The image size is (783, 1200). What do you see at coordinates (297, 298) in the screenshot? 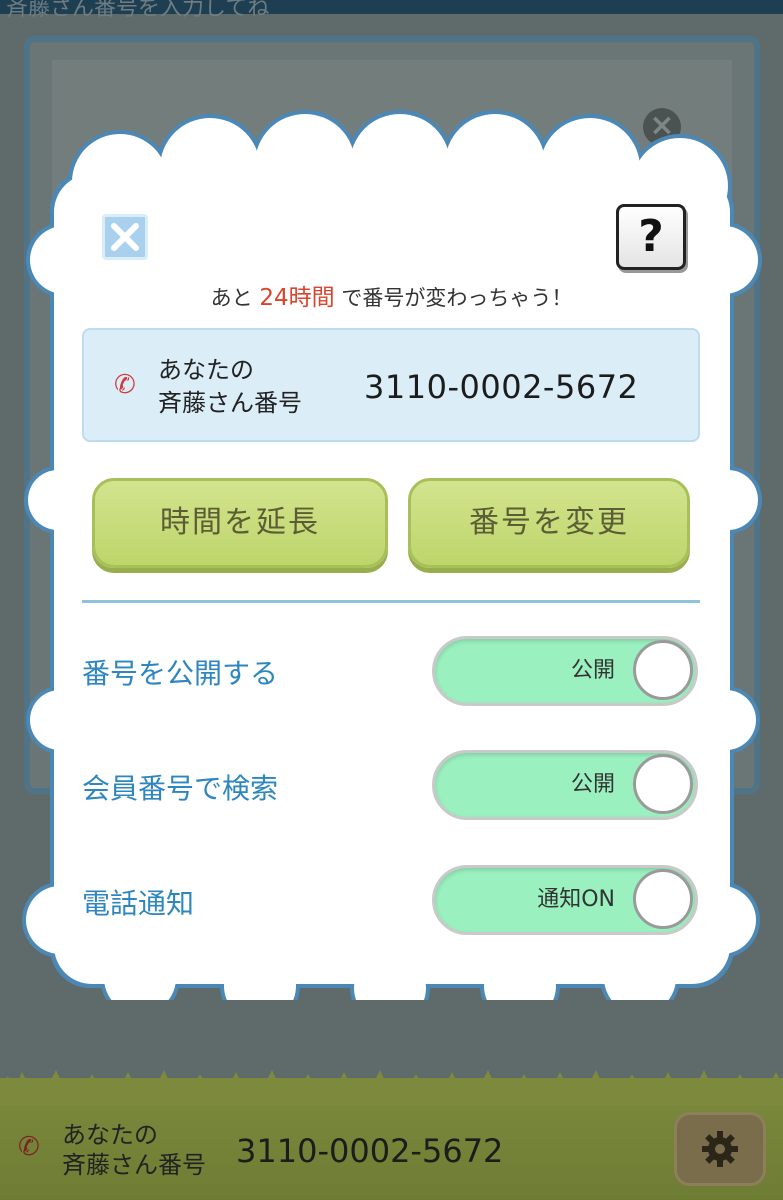
I see `remaining-hours: 24時間` at bounding box center [297, 298].